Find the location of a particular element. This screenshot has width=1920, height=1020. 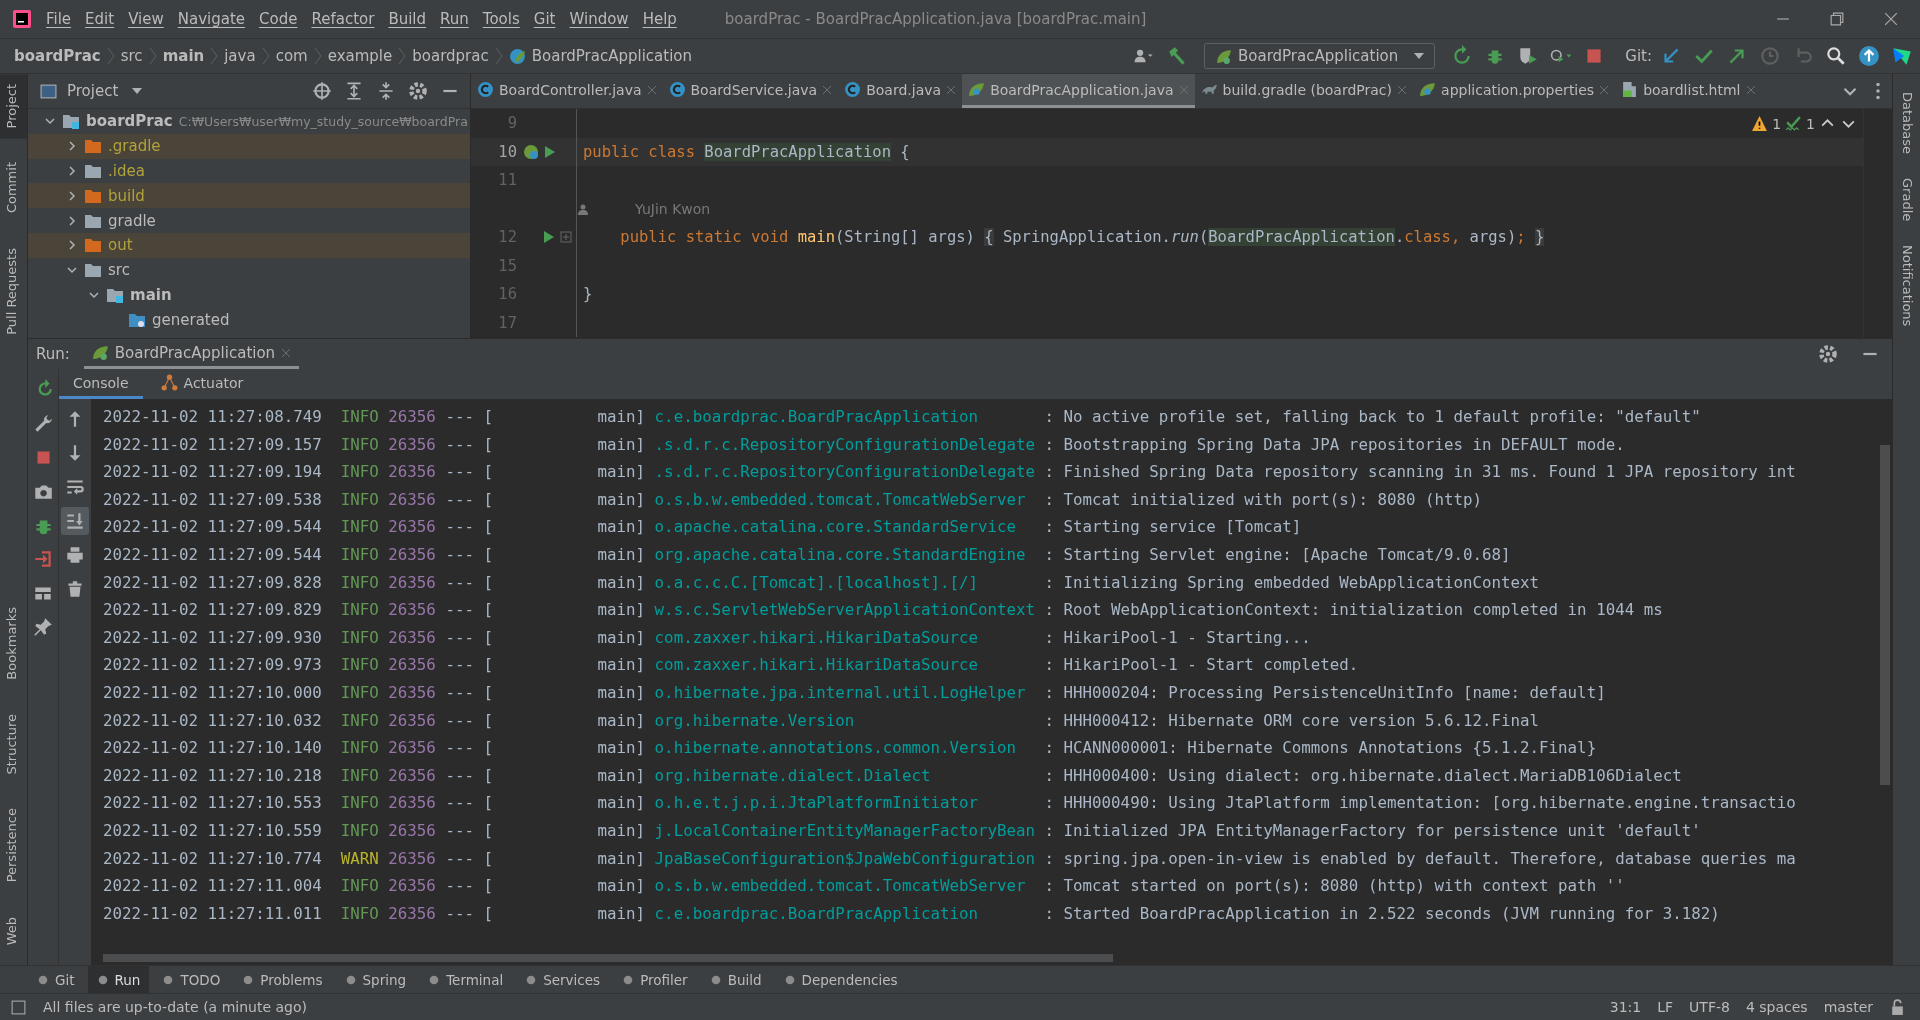

tree-item: src is located at coordinates (249, 270).